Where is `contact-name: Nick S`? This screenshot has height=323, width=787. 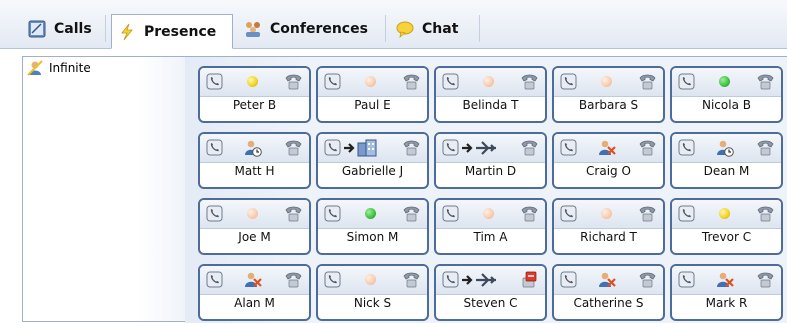 contact-name: Nick S is located at coordinates (372, 303).